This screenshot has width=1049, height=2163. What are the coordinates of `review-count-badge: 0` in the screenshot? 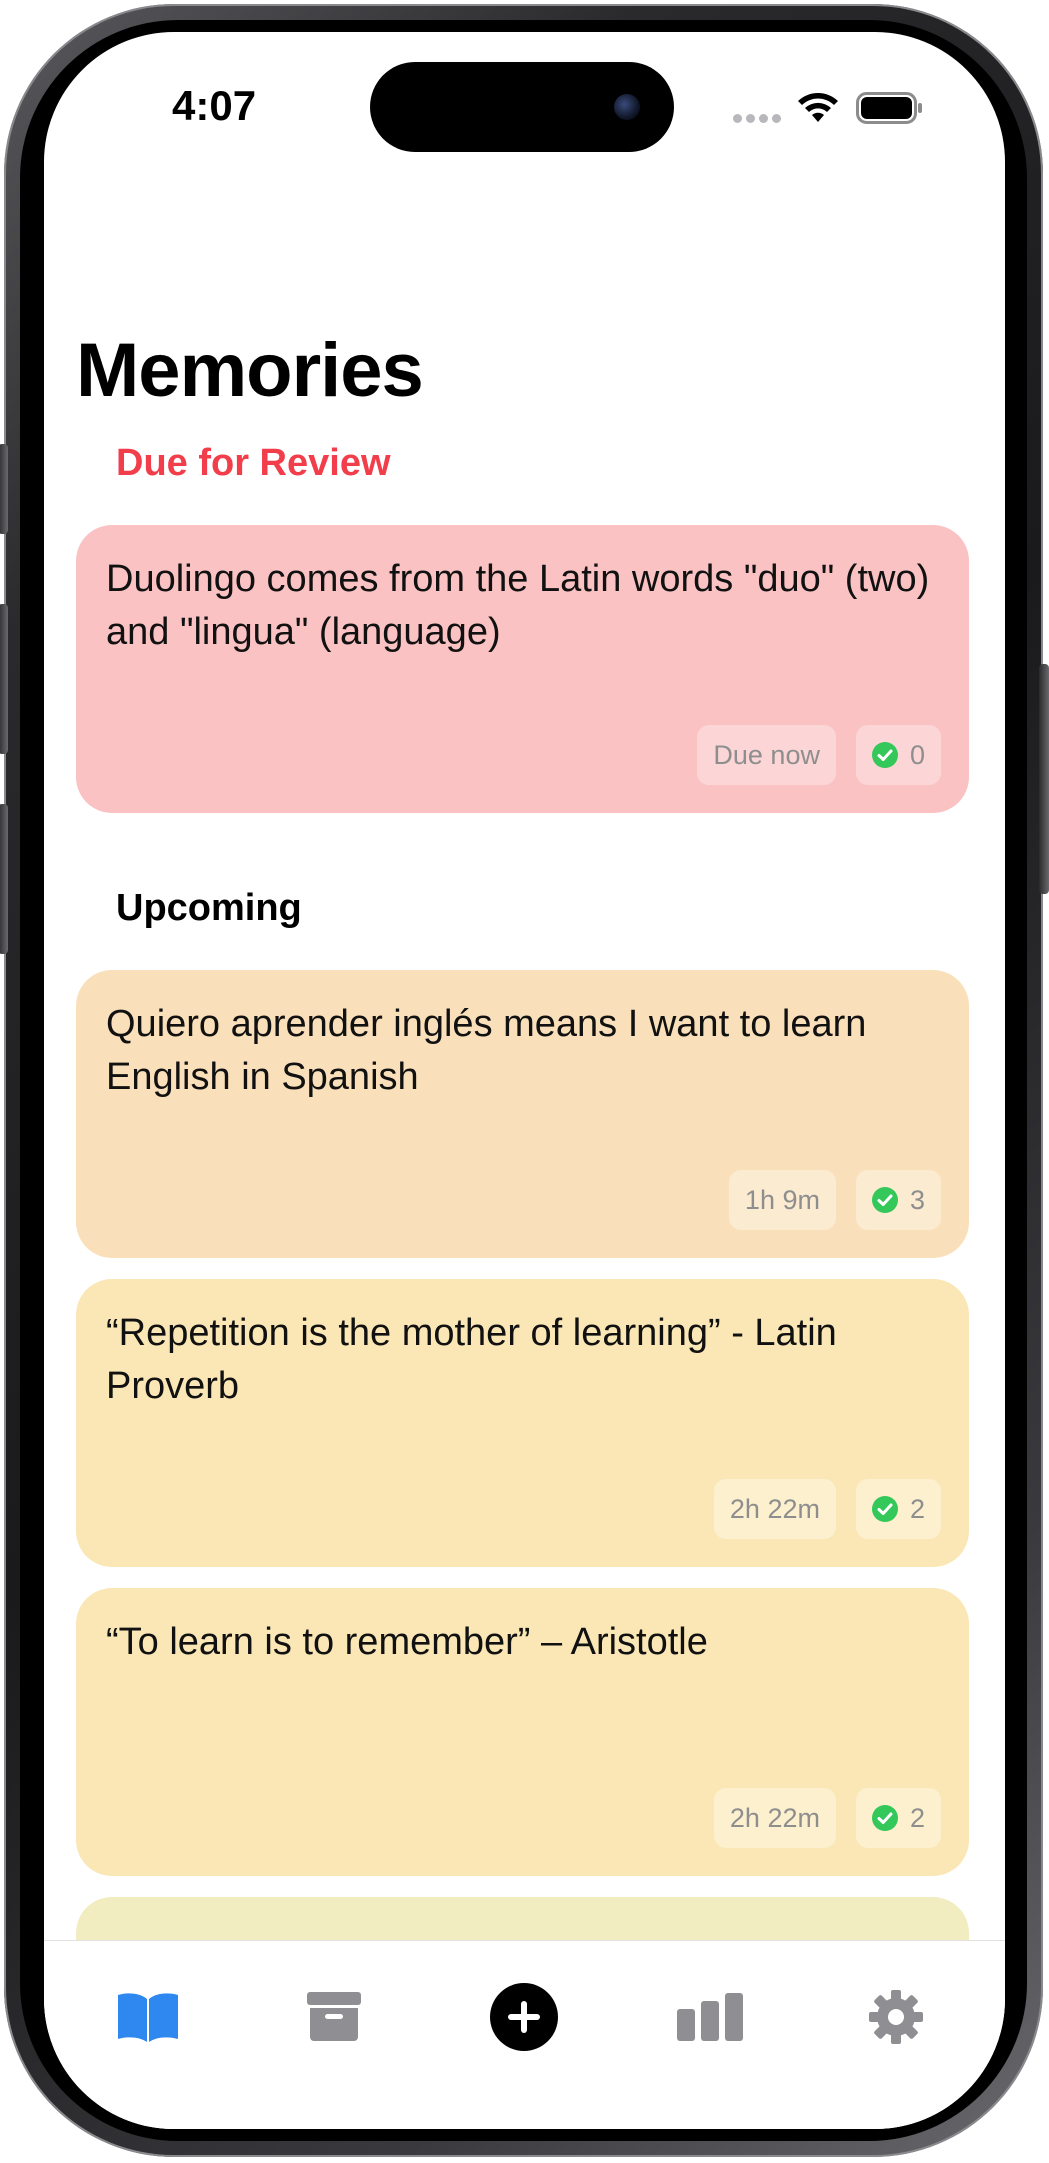 It's located at (898, 755).